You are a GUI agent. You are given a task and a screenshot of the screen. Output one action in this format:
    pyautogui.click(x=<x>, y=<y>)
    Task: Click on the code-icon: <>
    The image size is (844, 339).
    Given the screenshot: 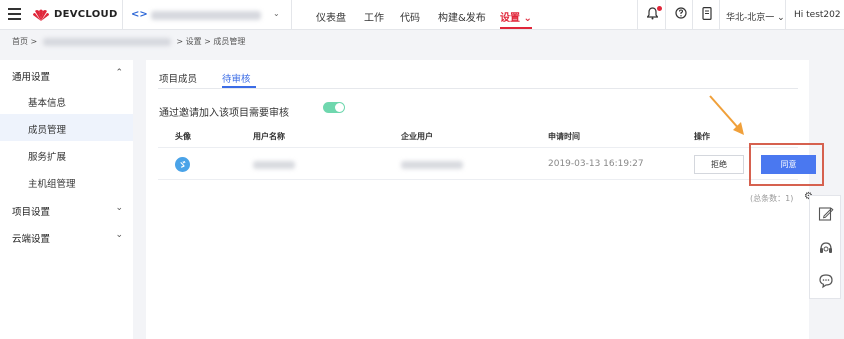 What is the action you would take?
    pyautogui.click(x=139, y=14)
    